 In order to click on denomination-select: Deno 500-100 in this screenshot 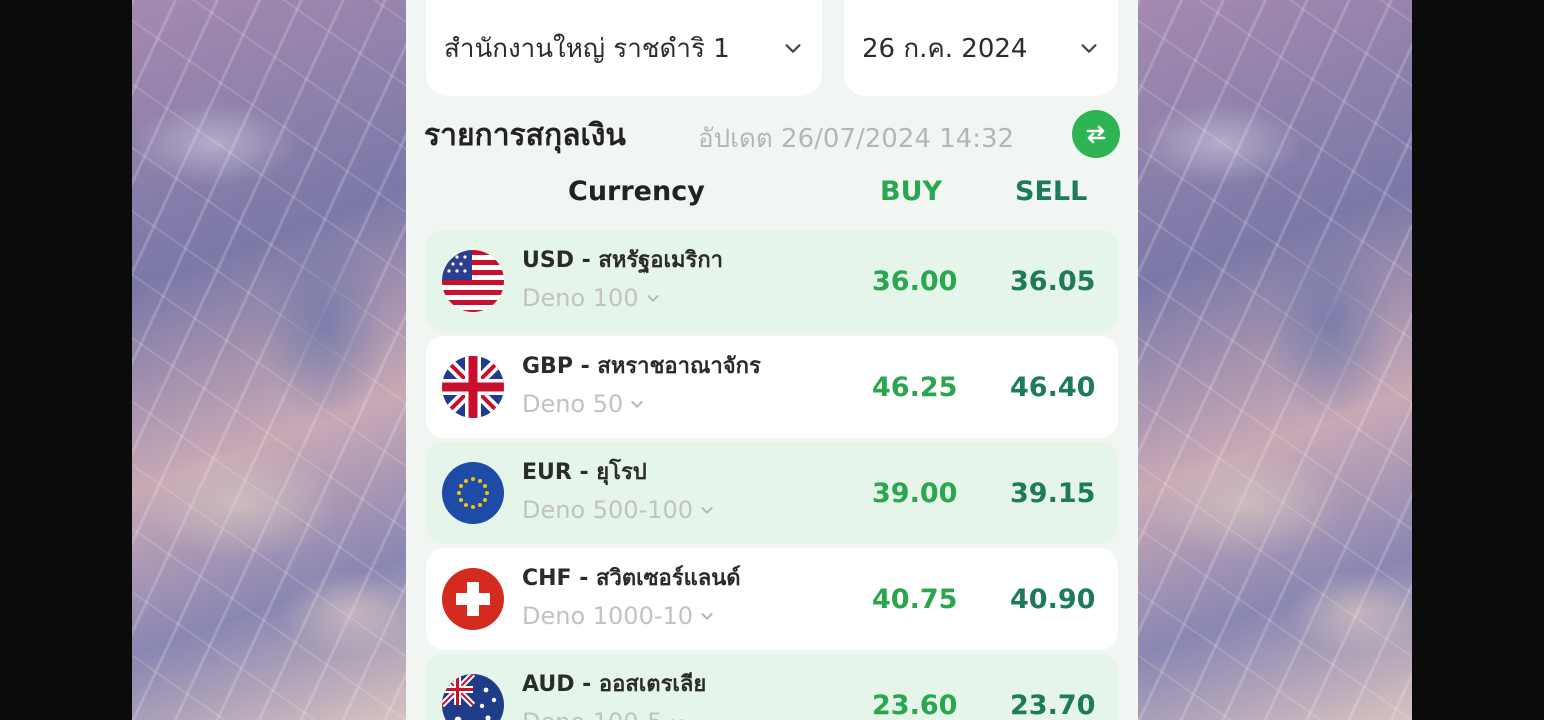, I will do `click(618, 510)`.